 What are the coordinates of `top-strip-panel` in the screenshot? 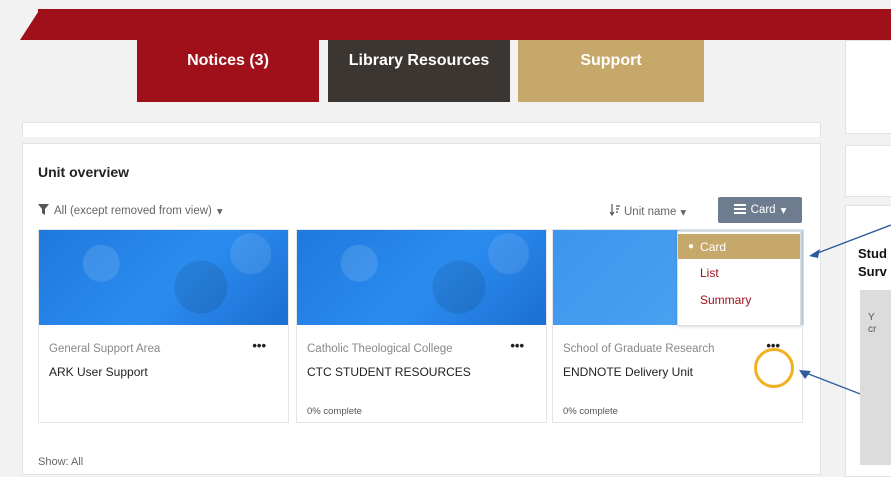 It's located at (421, 129).